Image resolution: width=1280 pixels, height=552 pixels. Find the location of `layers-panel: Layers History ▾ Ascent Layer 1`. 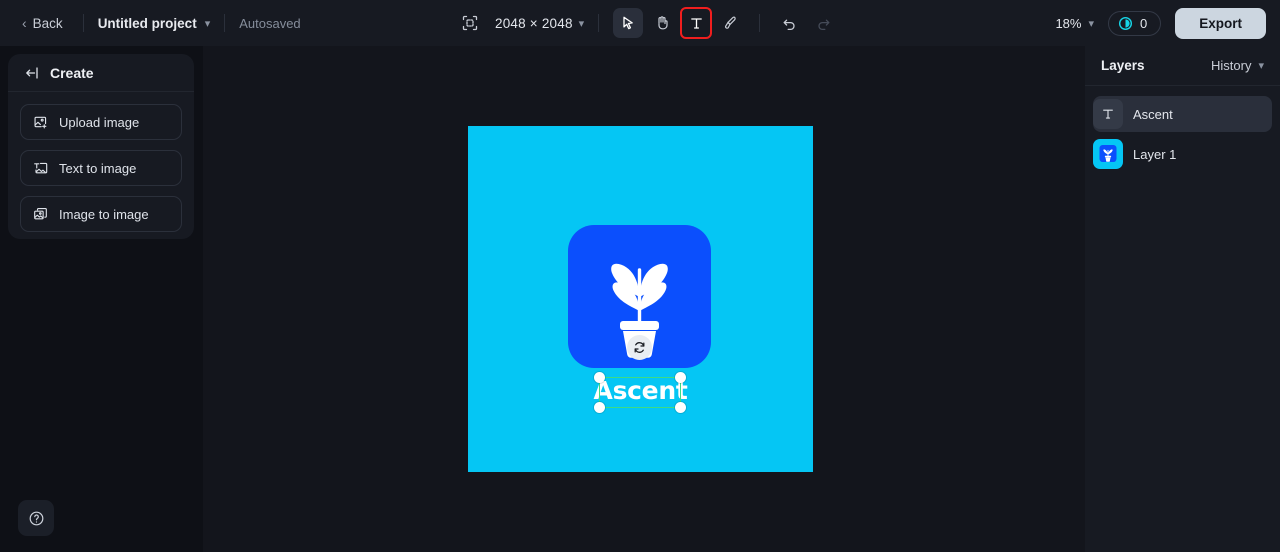

layers-panel: Layers History ▾ Ascent Layer 1 is located at coordinates (1182, 299).